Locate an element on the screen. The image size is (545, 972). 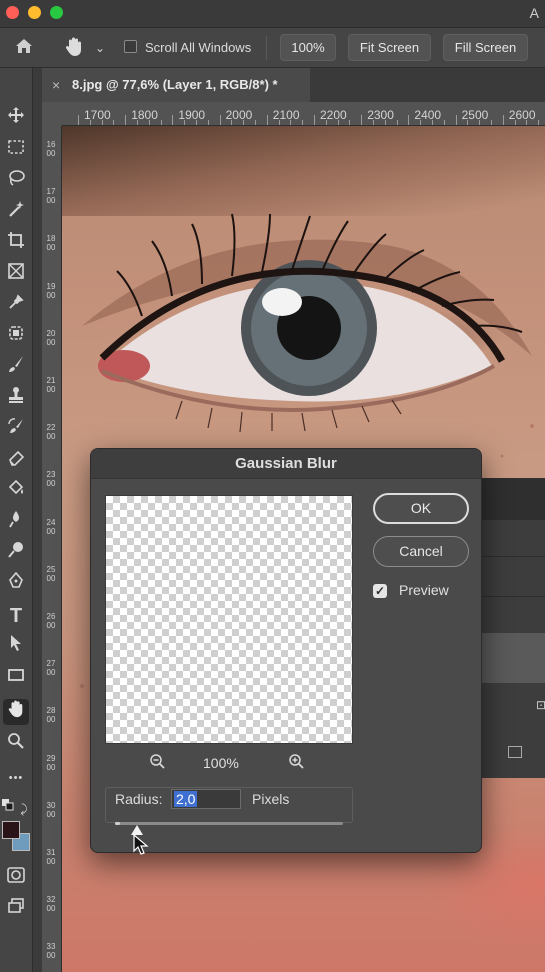
fill-screen-button: Fill Screen is located at coordinates (485, 47).